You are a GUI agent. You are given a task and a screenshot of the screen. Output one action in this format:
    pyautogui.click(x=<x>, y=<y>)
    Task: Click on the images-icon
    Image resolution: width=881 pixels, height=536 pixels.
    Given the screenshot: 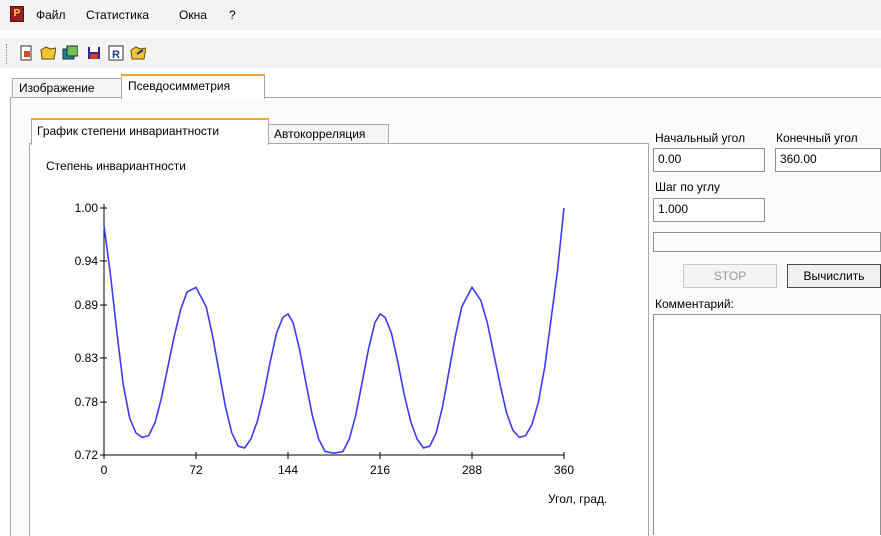 What is the action you would take?
    pyautogui.click(x=70, y=53)
    